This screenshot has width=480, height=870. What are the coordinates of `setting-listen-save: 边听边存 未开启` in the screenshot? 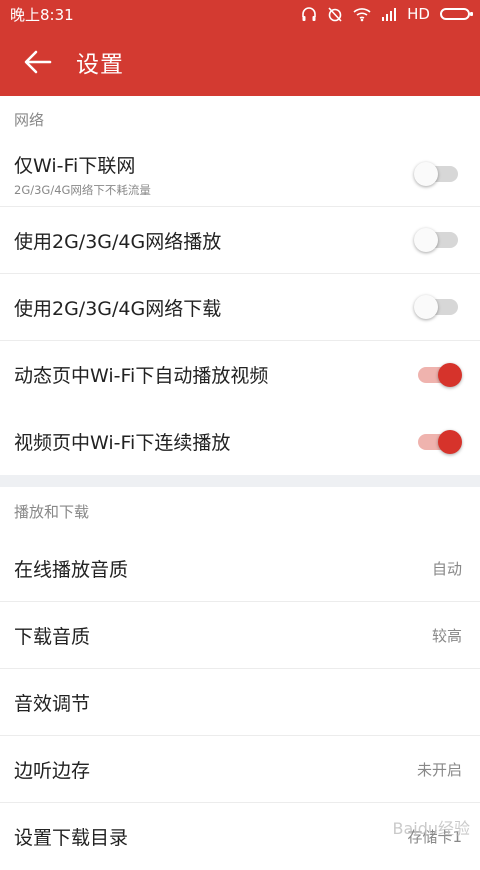 It's located at (240, 769).